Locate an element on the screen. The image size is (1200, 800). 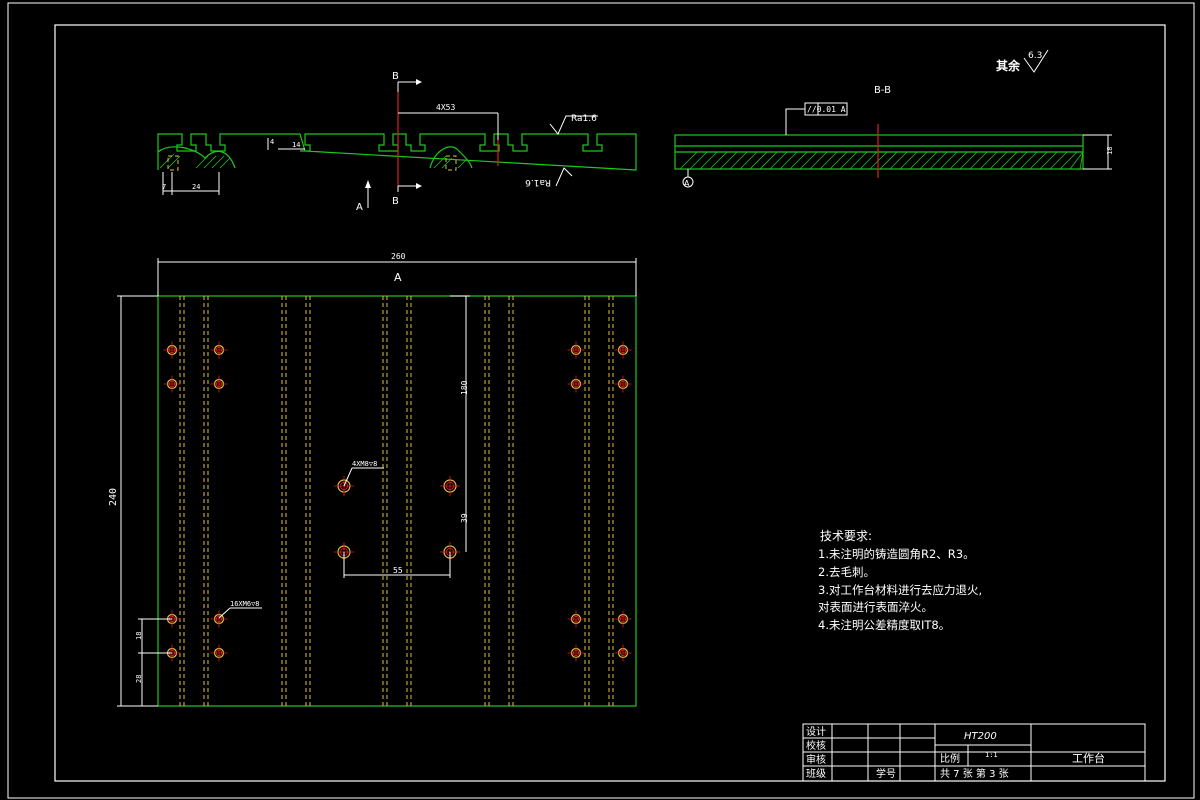
tech-item-3: 3.对工作台材料进行去应力退火, is located at coordinates (900, 590).